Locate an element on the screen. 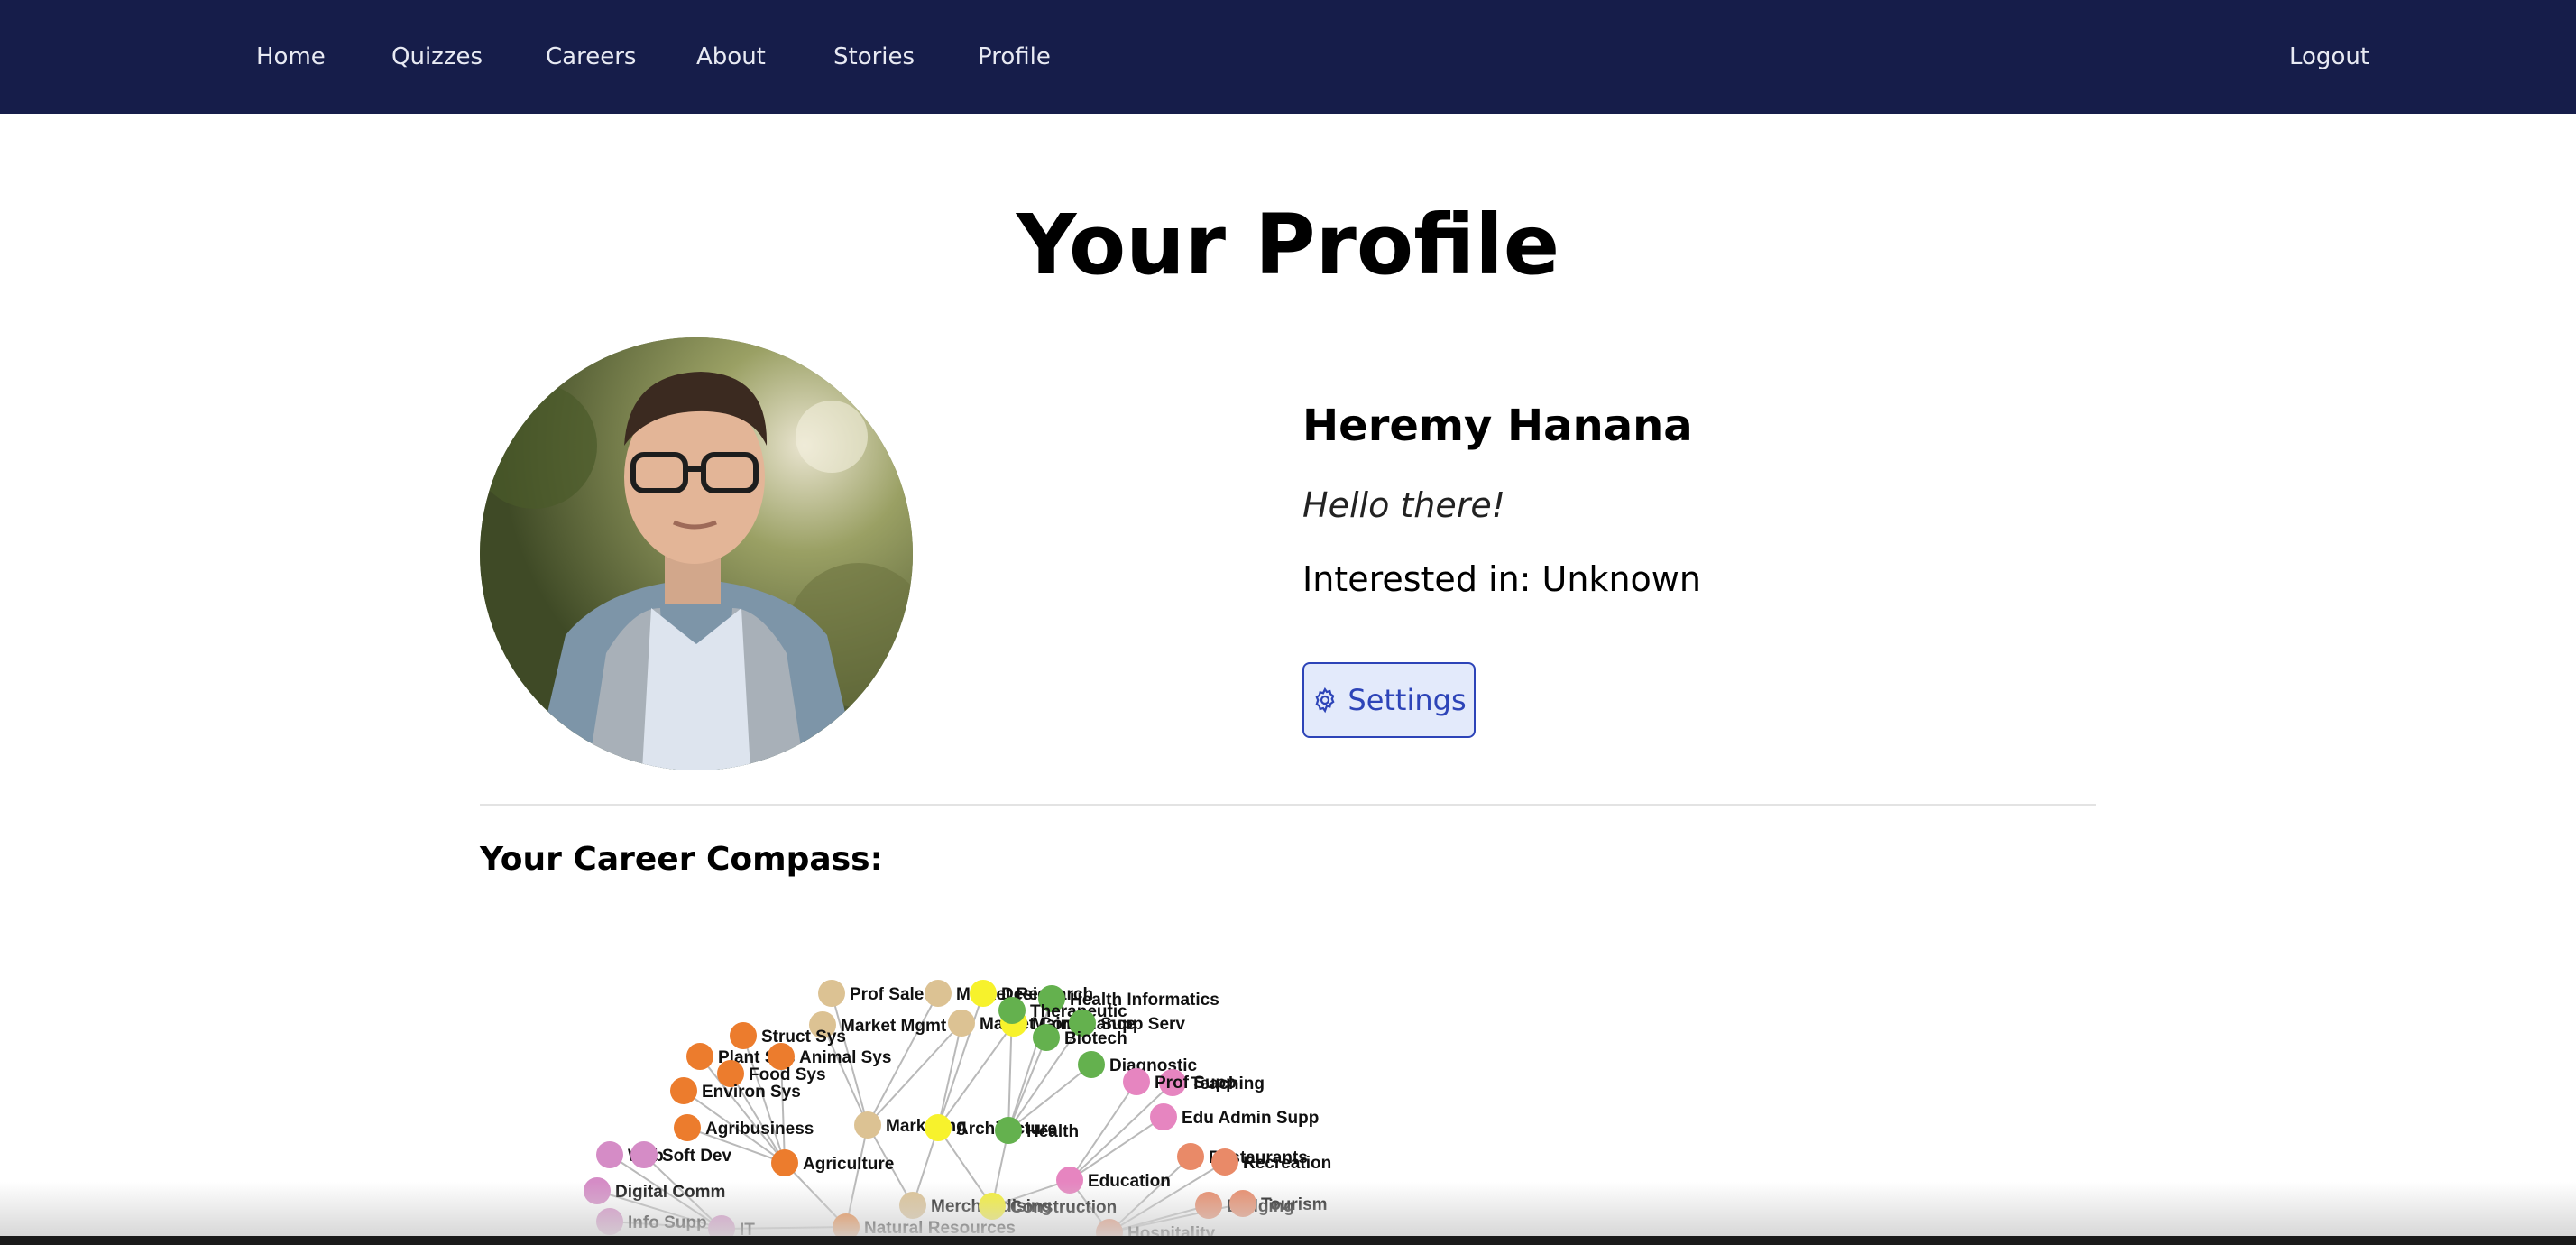 Image resolution: width=2576 pixels, height=1245 pixels. nav-link-home: Home is located at coordinates (291, 57).